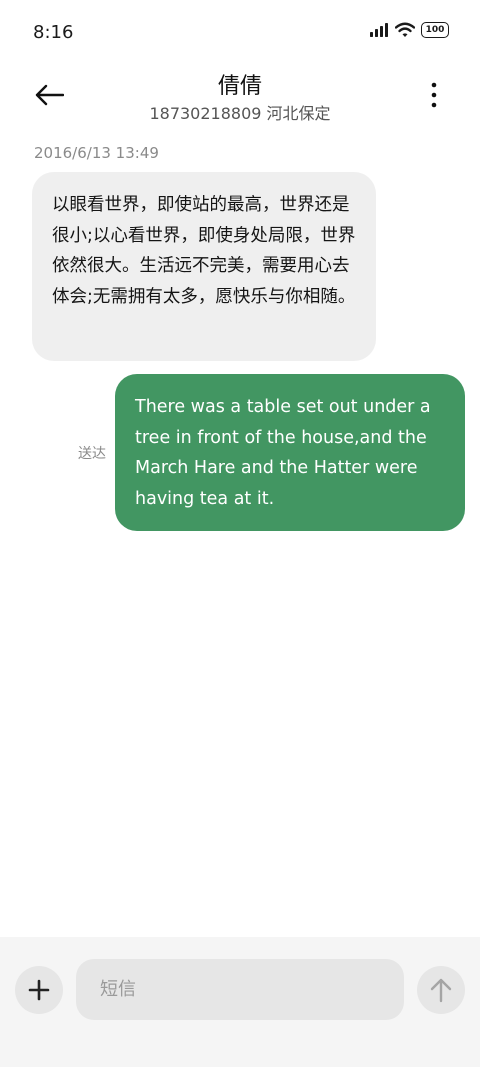  Describe the element at coordinates (96, 153) in the screenshot. I see `message-timestamp: 2016/6/13 13:49` at that location.